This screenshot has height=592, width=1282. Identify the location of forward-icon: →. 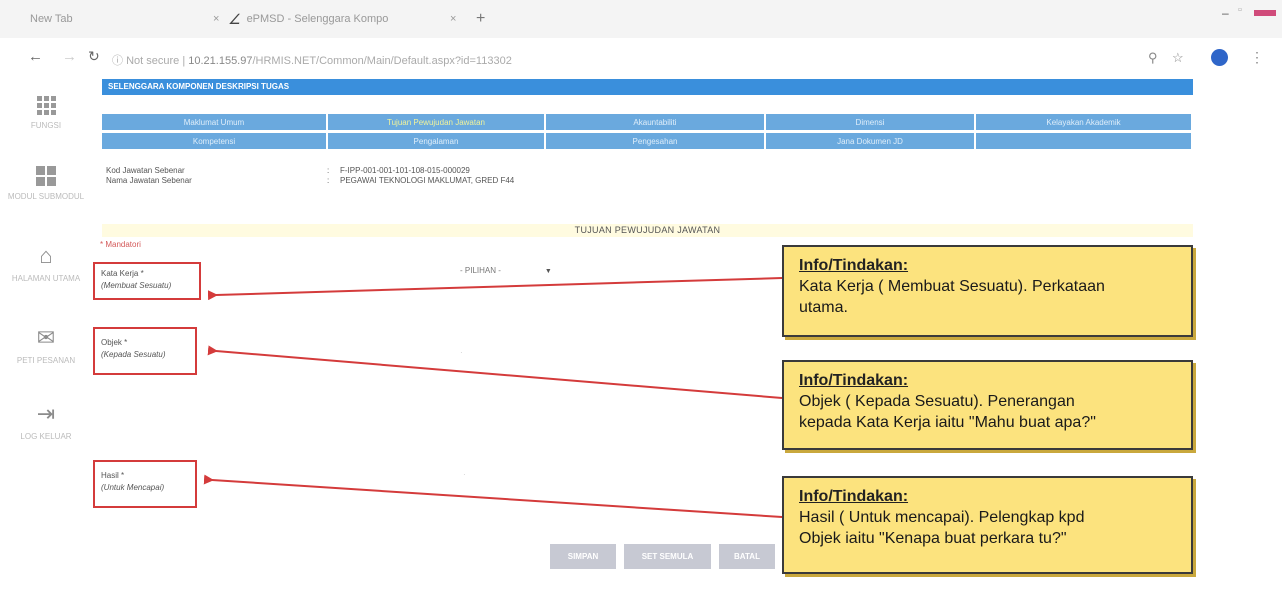
(69, 56).